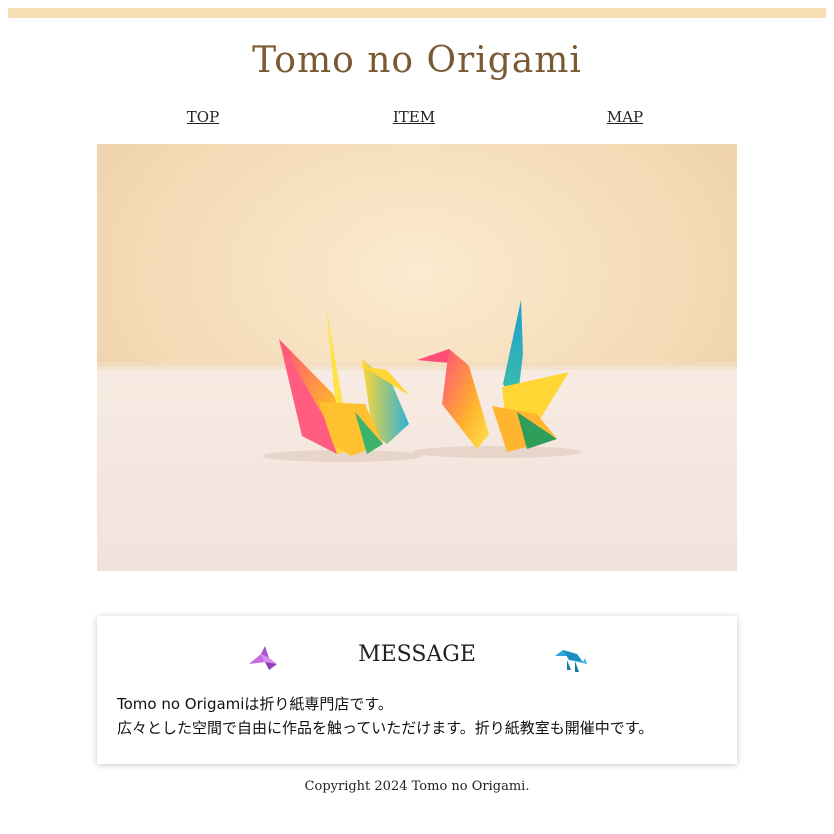 The width and height of the screenshot is (834, 834). What do you see at coordinates (417, 654) in the screenshot?
I see `message-title: MESSAGE` at bounding box center [417, 654].